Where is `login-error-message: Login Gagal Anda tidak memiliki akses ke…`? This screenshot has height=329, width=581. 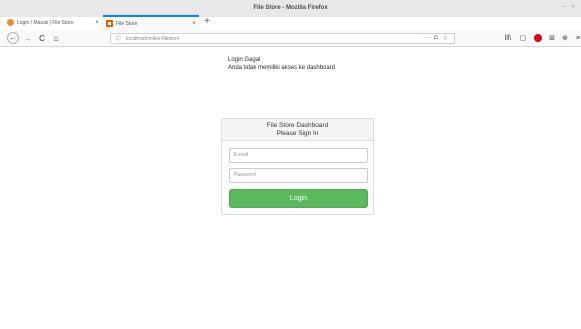 login-error-message: Login Gagal Anda tidak memiliki akses ke… is located at coordinates (281, 64).